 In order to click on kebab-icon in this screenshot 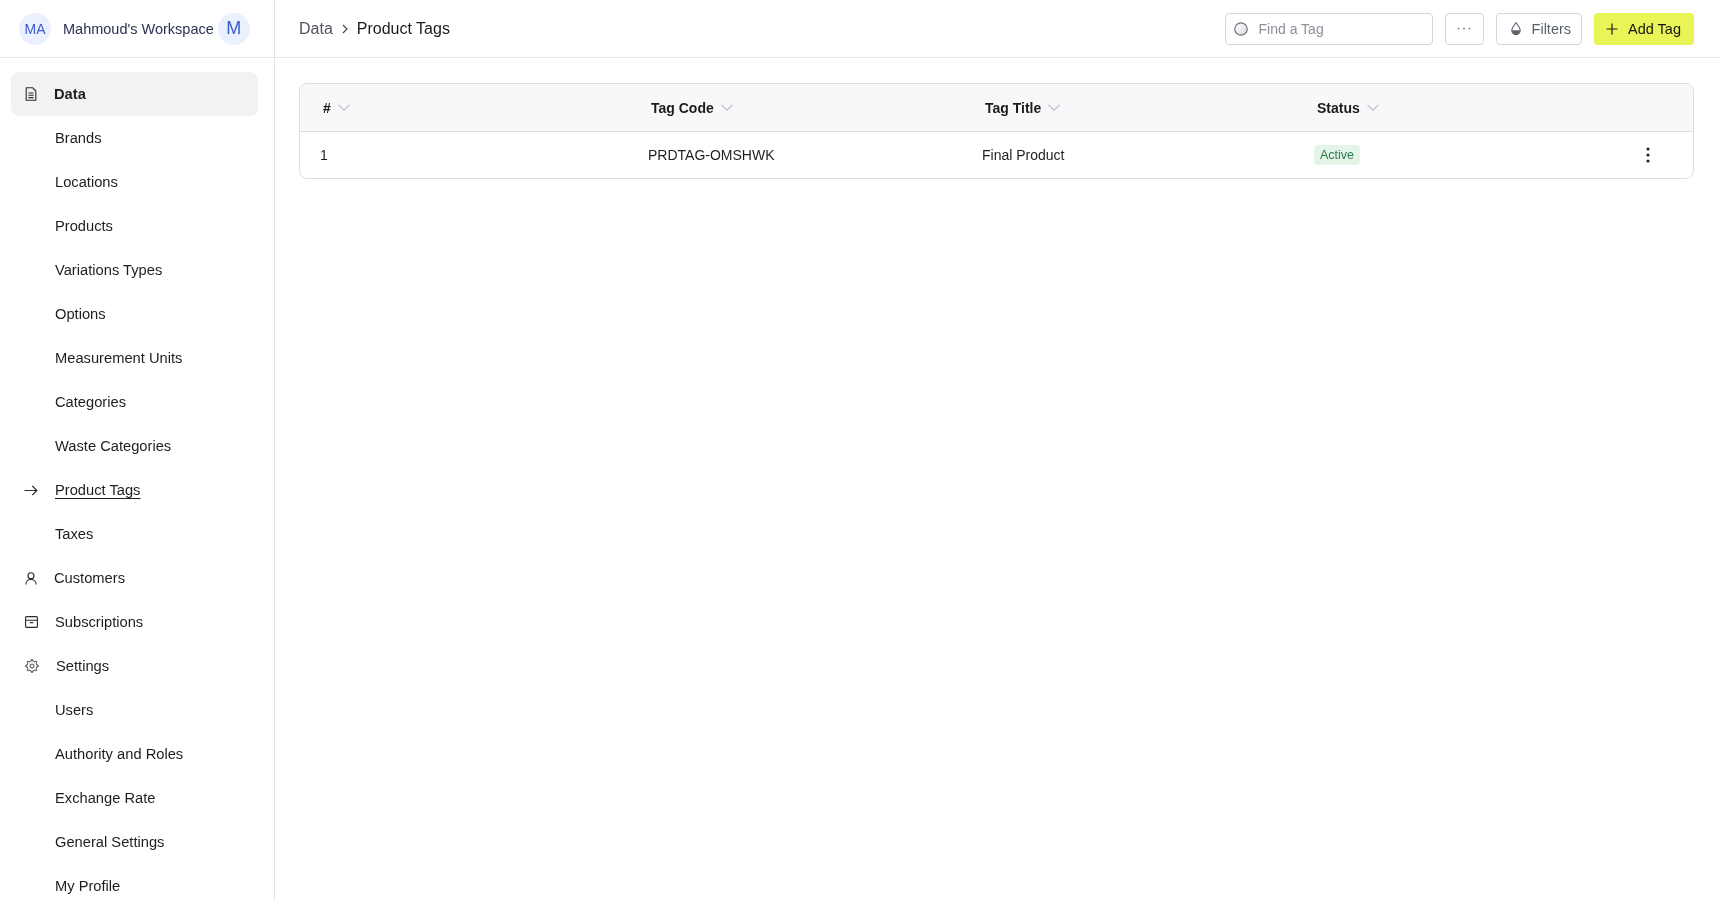, I will do `click(1648, 155)`.